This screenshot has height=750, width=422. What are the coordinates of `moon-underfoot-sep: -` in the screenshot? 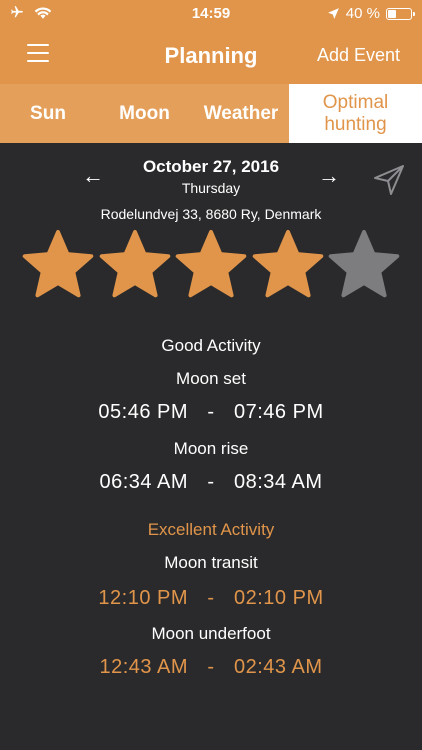 It's located at (211, 667).